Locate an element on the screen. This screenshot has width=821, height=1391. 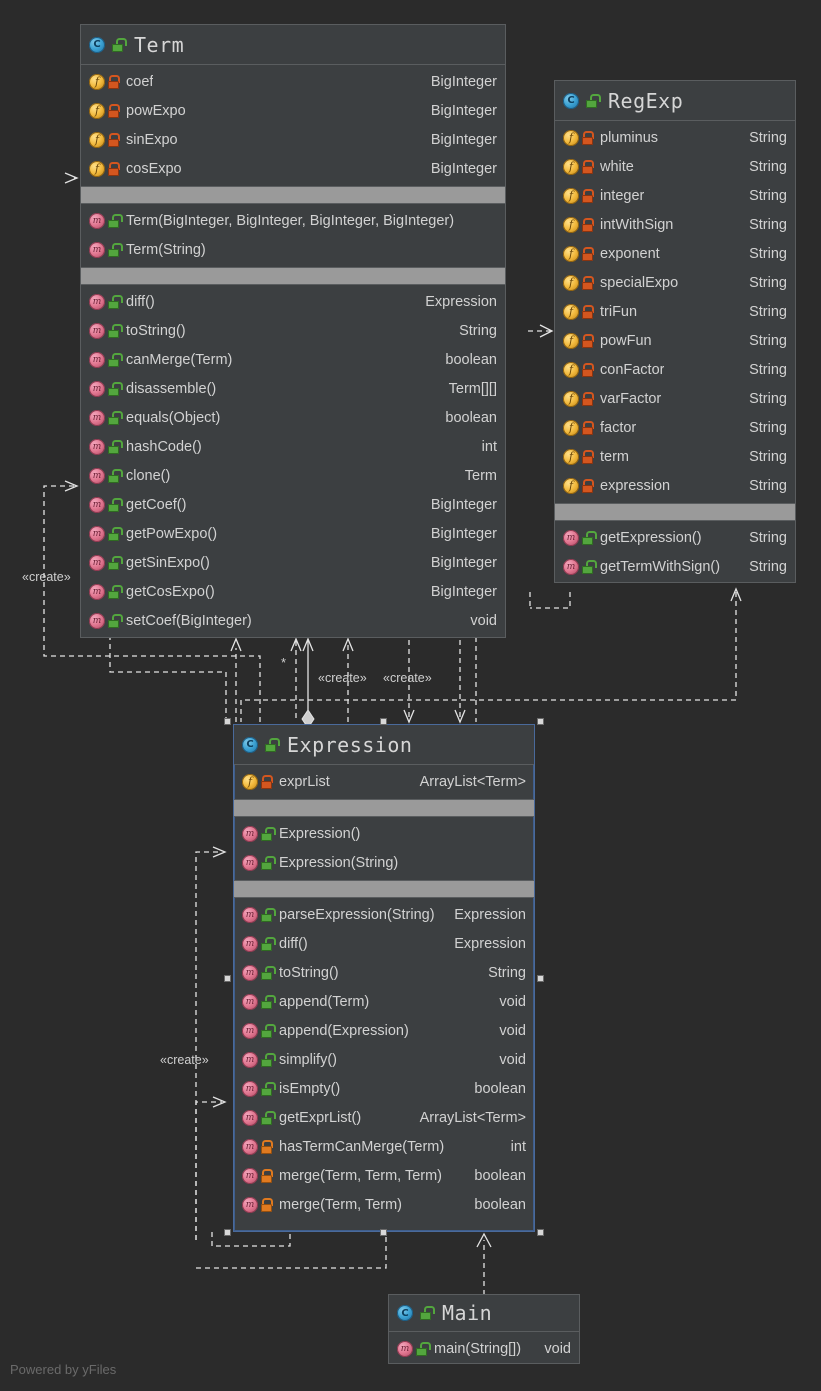
field-row: powExpo BigInteger is located at coordinates (293, 110).